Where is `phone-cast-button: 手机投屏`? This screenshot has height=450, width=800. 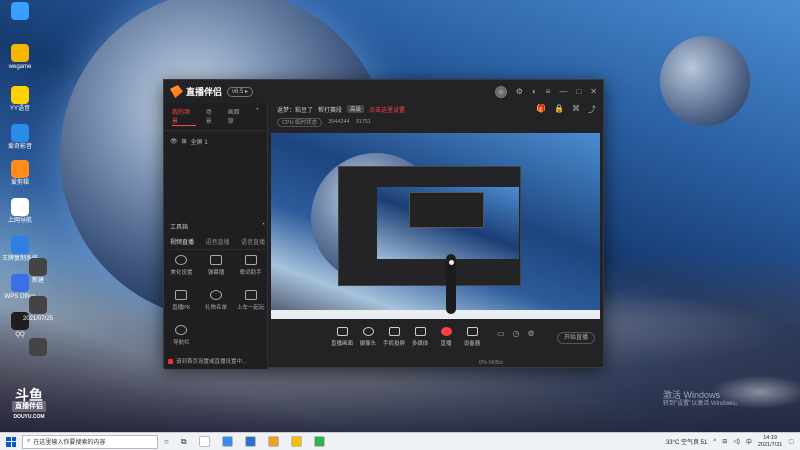 phone-cast-button: 手机投屏 is located at coordinates (394, 337).